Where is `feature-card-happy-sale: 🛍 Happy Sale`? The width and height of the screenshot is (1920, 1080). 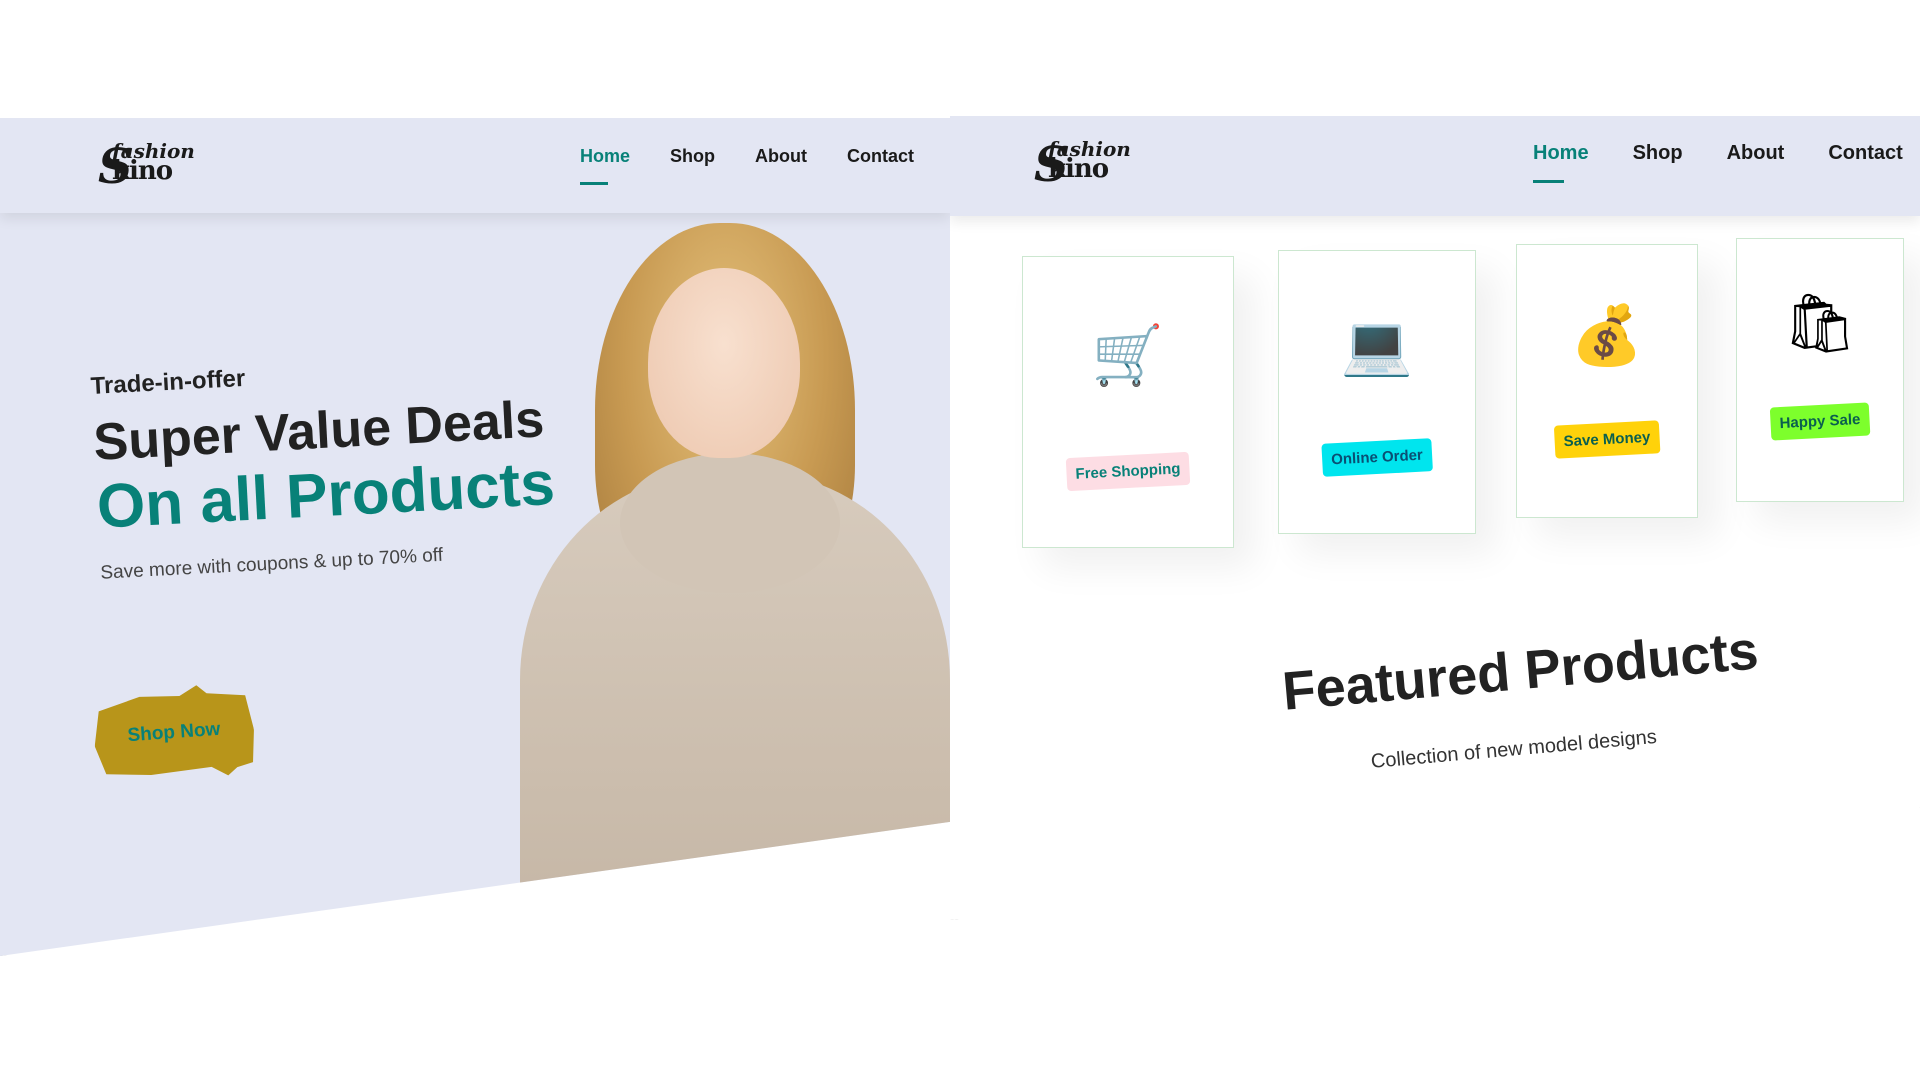
feature-card-happy-sale: 🛍 Happy Sale is located at coordinates (1820, 370).